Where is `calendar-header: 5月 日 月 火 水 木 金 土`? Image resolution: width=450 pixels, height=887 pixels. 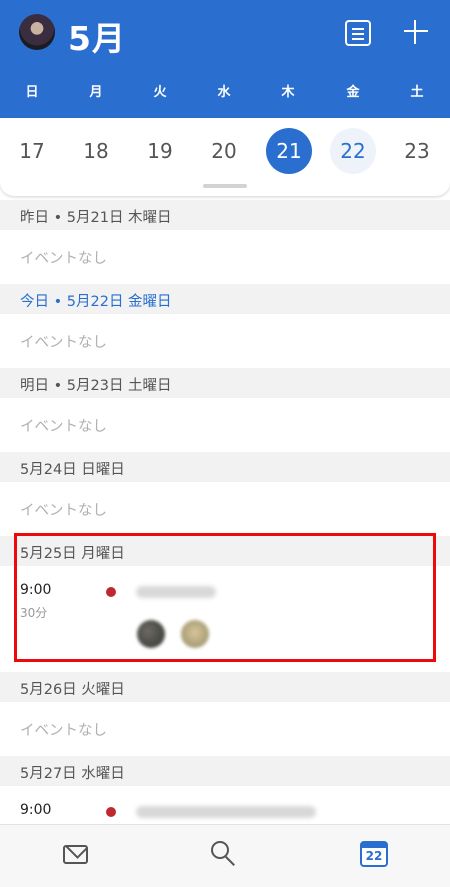 calendar-header: 5月 日 月 火 水 木 金 土 is located at coordinates (225, 59).